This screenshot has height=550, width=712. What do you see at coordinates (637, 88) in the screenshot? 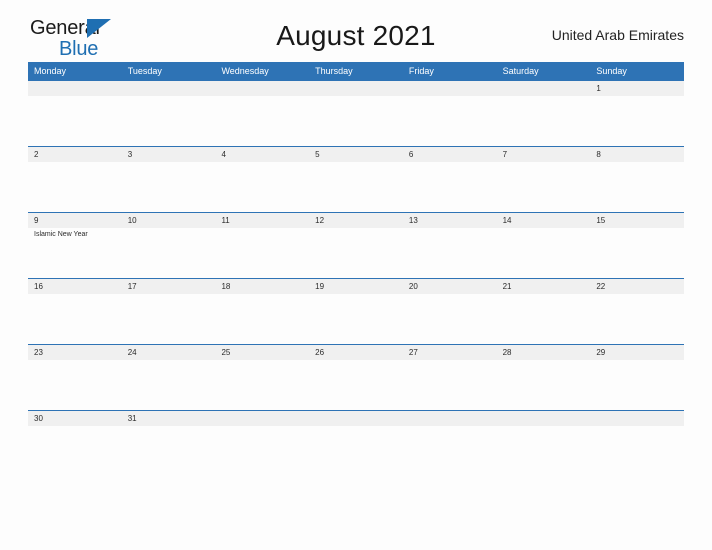
I see `day-number: 1` at bounding box center [637, 88].